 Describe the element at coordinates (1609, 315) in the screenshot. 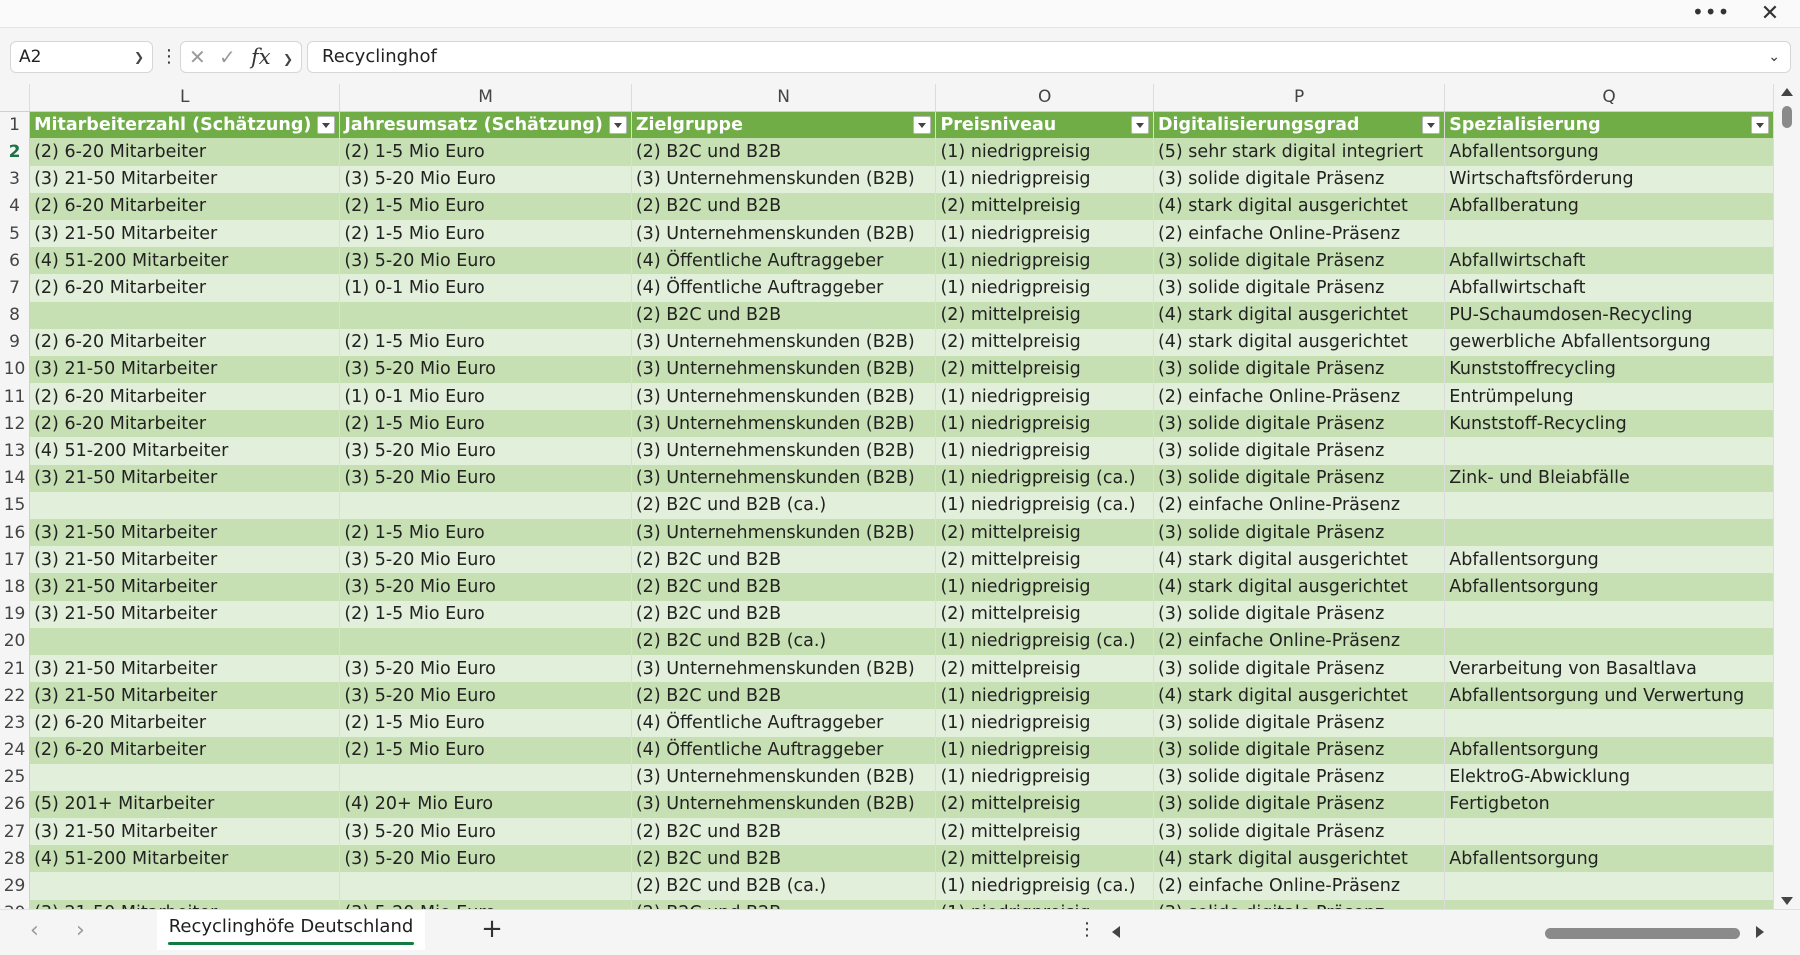

I see `table-cell: PU-Schaumdosen-Recycling` at that location.